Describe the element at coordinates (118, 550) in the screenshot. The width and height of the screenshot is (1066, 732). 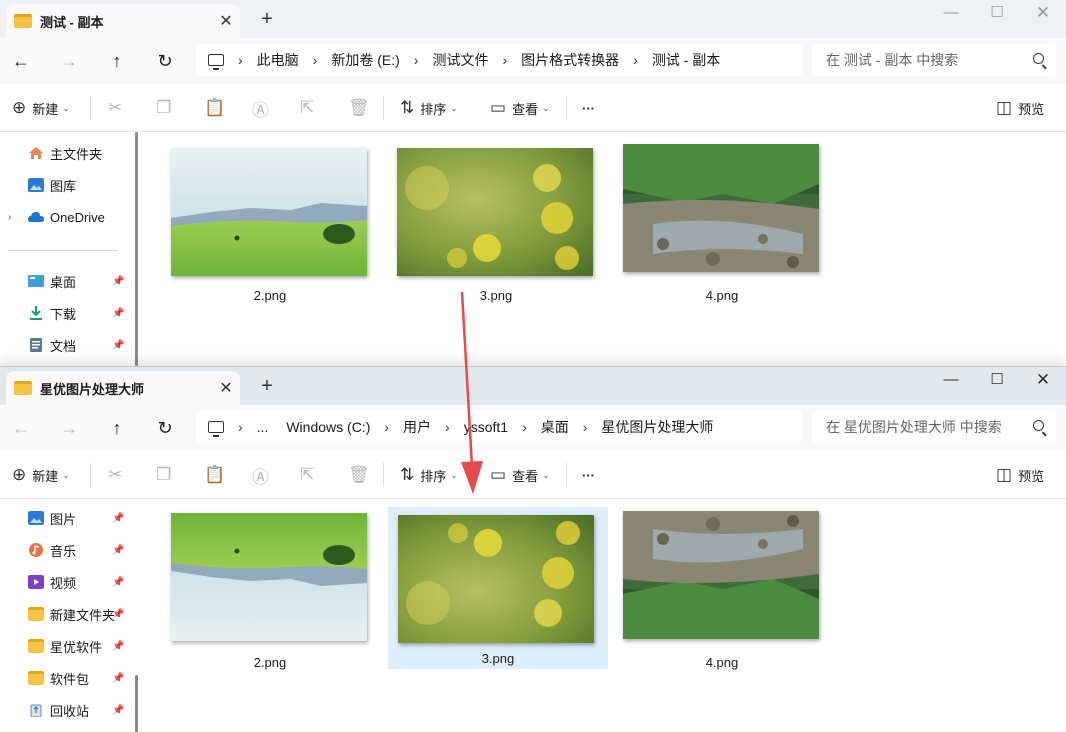
I see `pin-icon: 📌` at that location.